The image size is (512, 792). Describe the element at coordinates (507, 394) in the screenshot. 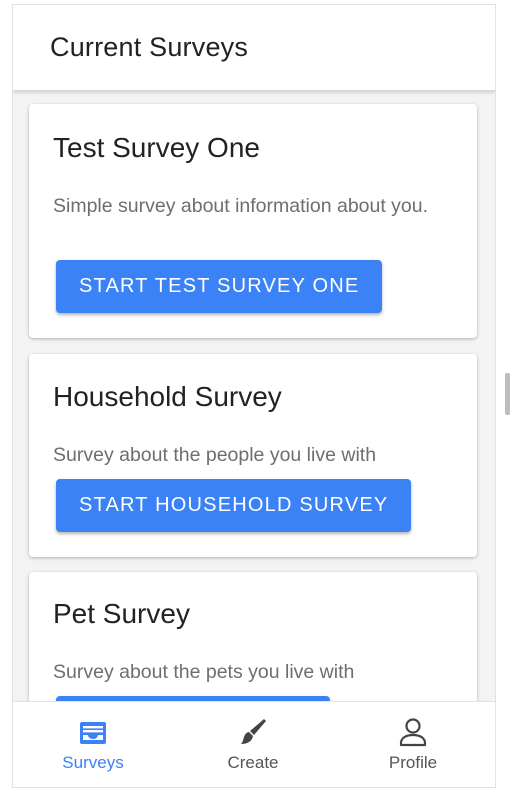

I see `scrollbar-handle` at that location.